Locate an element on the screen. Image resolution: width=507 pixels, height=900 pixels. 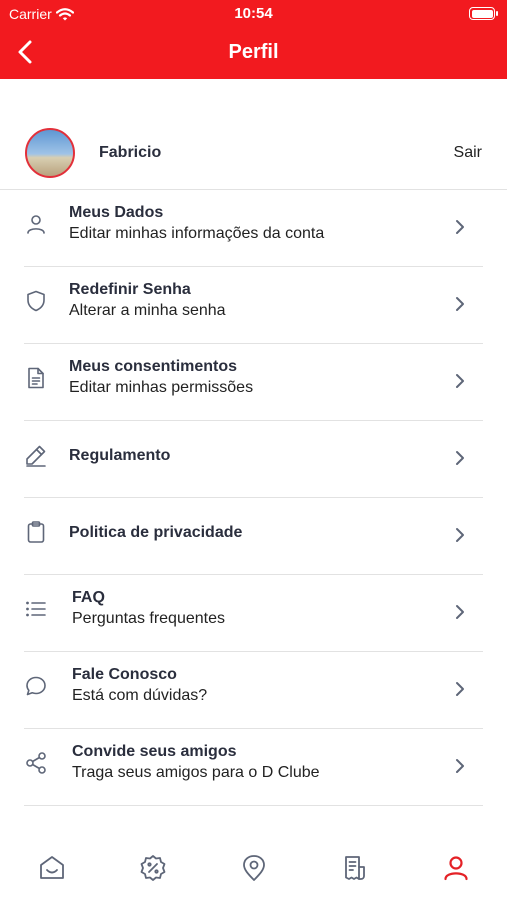
status-time: 10:54 is located at coordinates (253, 13).